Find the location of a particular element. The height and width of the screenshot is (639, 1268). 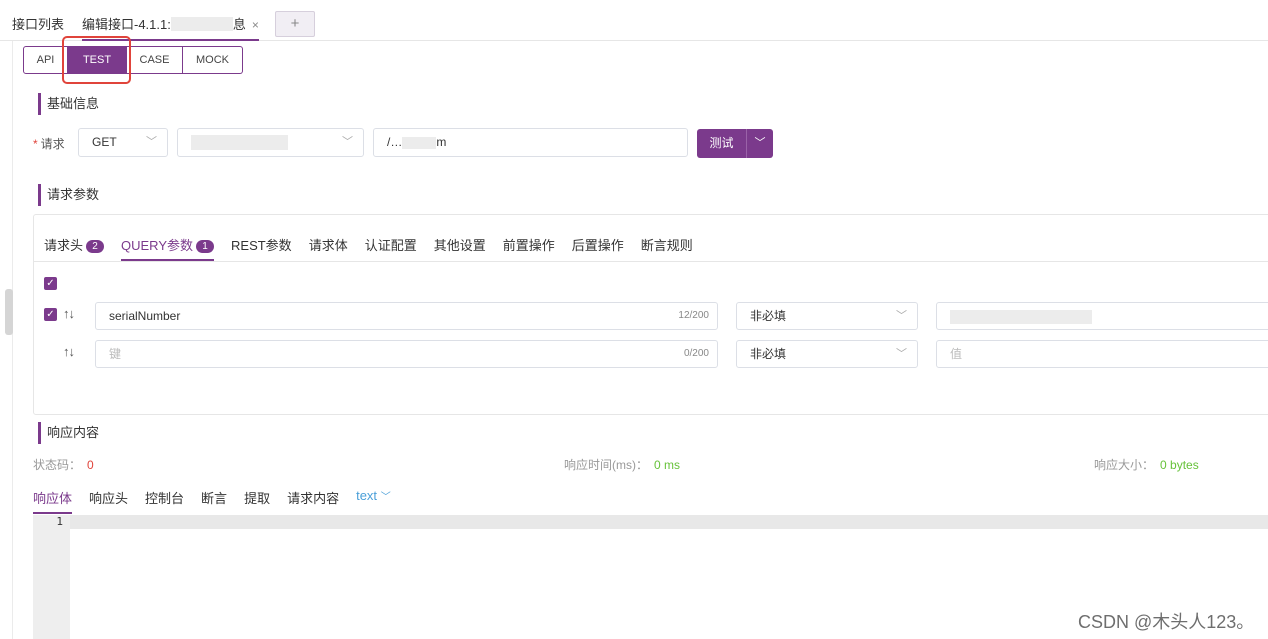

response-tabs: 响应体 响应头 控制台 断言 提取 请求内容 text ﹀ is located at coordinates (220, 501).